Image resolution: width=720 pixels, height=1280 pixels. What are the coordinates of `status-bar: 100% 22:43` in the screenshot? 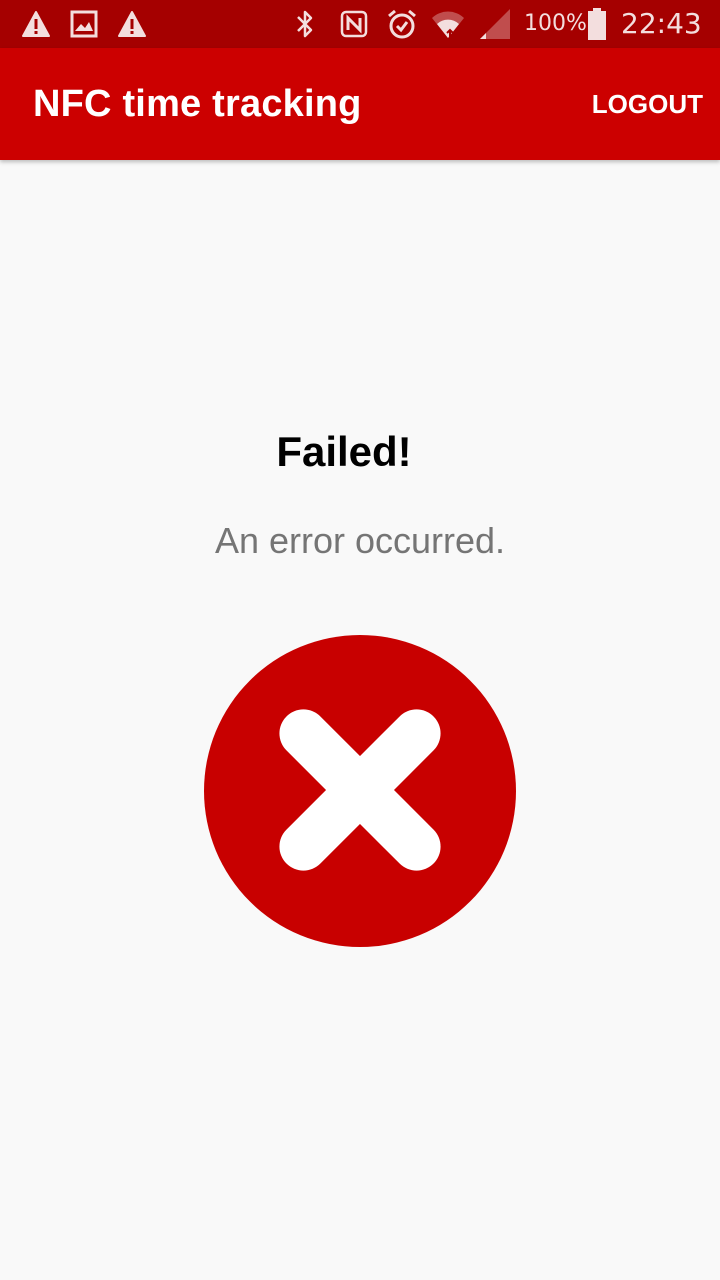 It's located at (360, 24).